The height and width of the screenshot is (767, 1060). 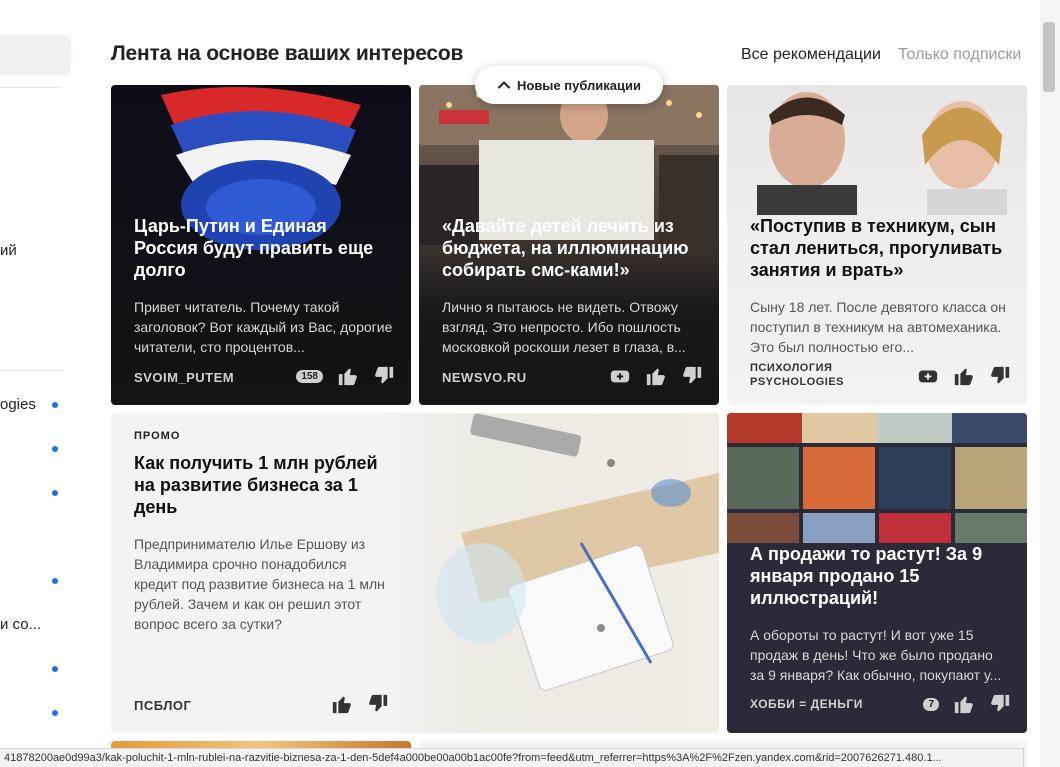 I want to click on chevron-up-icon, so click(x=503, y=85).